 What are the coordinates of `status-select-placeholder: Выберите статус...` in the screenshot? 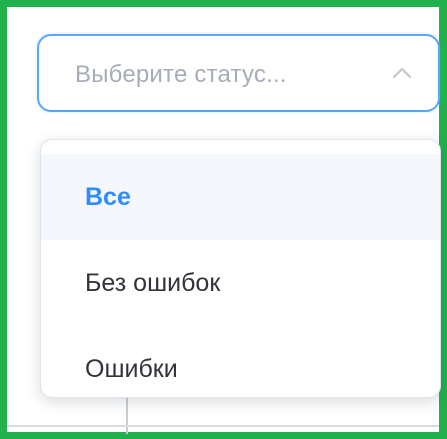 It's located at (181, 74).